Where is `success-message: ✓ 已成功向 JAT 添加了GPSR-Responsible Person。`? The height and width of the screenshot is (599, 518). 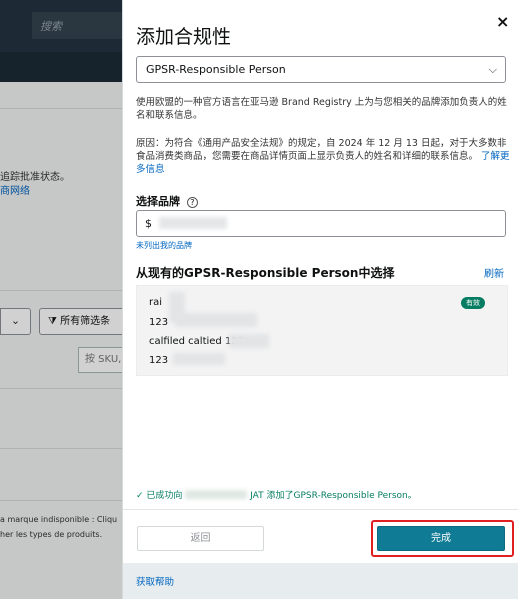 success-message: ✓ 已成功向 JAT 添加了GPSR-Responsible Person。 is located at coordinates (276, 494).